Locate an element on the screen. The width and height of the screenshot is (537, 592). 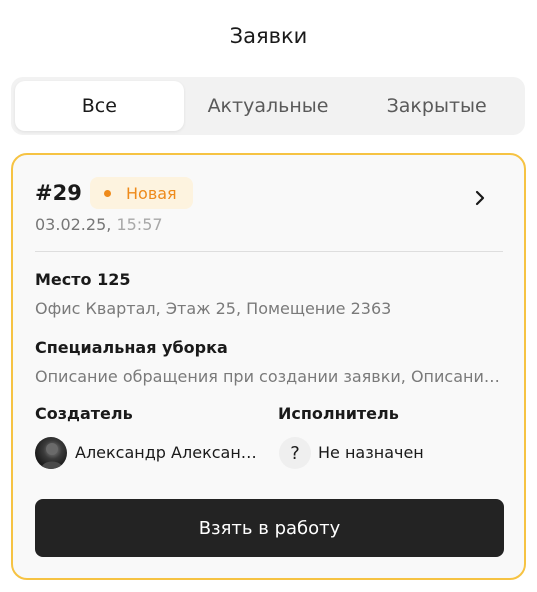
request-date: 03.02.25, is located at coordinates (73, 224).